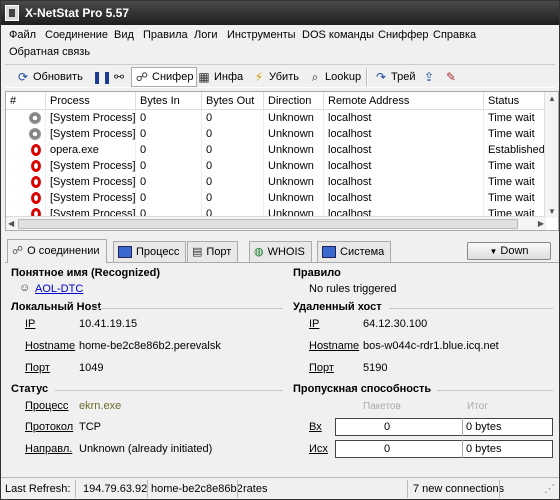 This screenshot has width=560, height=500. I want to click on friendly-name-link: AOL-DTC, so click(59, 289).